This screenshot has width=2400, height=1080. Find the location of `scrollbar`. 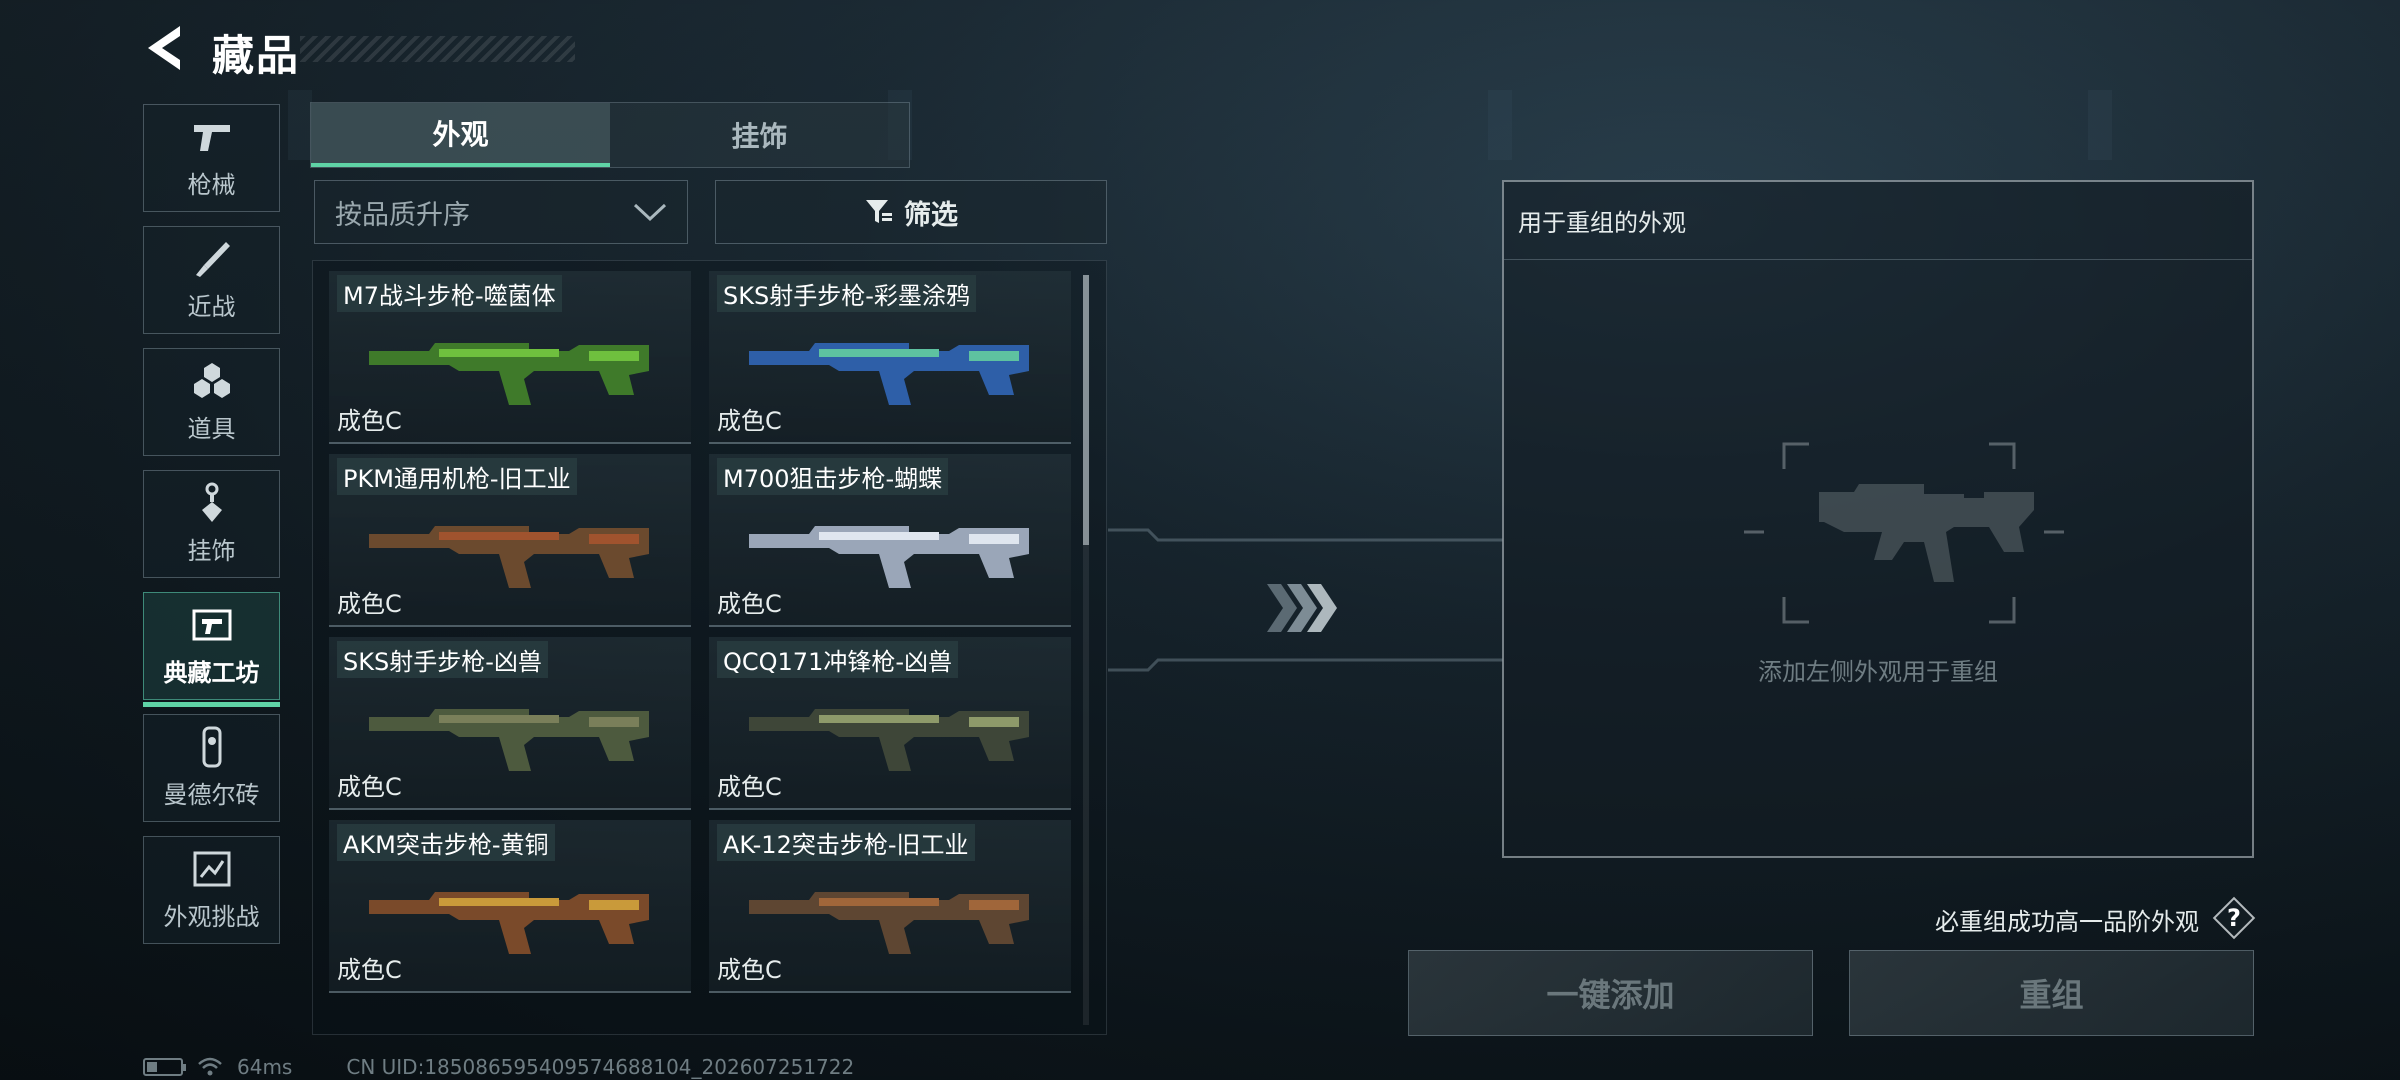

scrollbar is located at coordinates (1086, 650).